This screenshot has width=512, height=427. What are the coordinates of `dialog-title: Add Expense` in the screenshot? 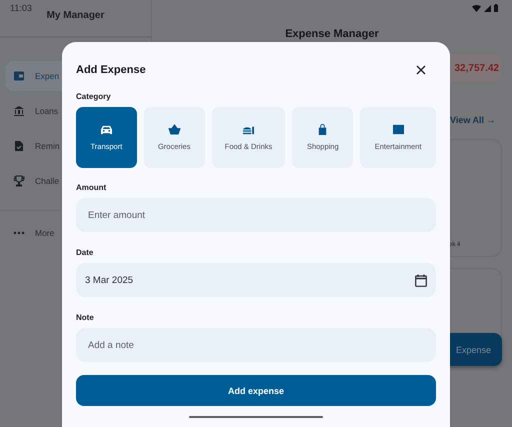 It's located at (111, 70).